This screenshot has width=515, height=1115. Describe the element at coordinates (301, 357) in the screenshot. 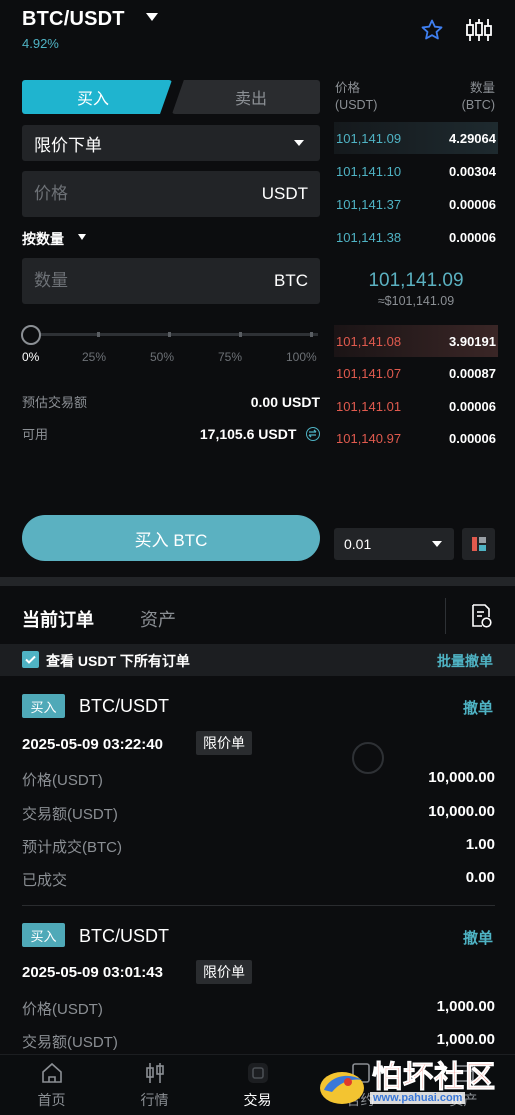

I see `slider-label-100: 100%` at that location.